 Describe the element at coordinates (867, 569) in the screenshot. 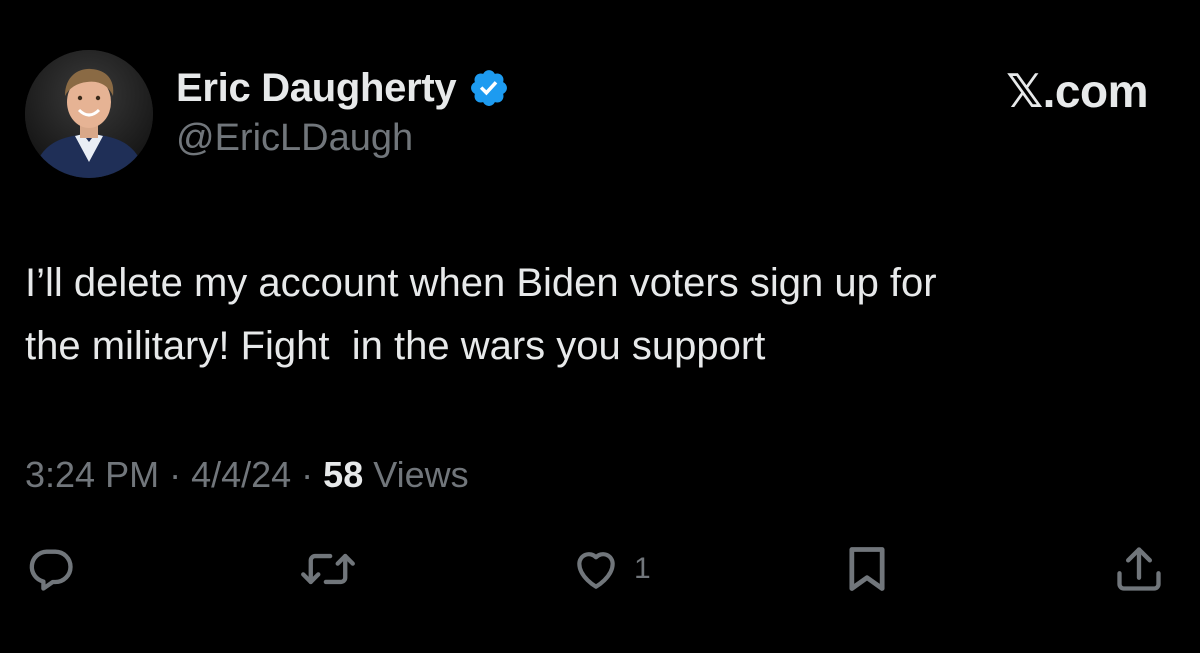

I see `bookmark-icon` at that location.